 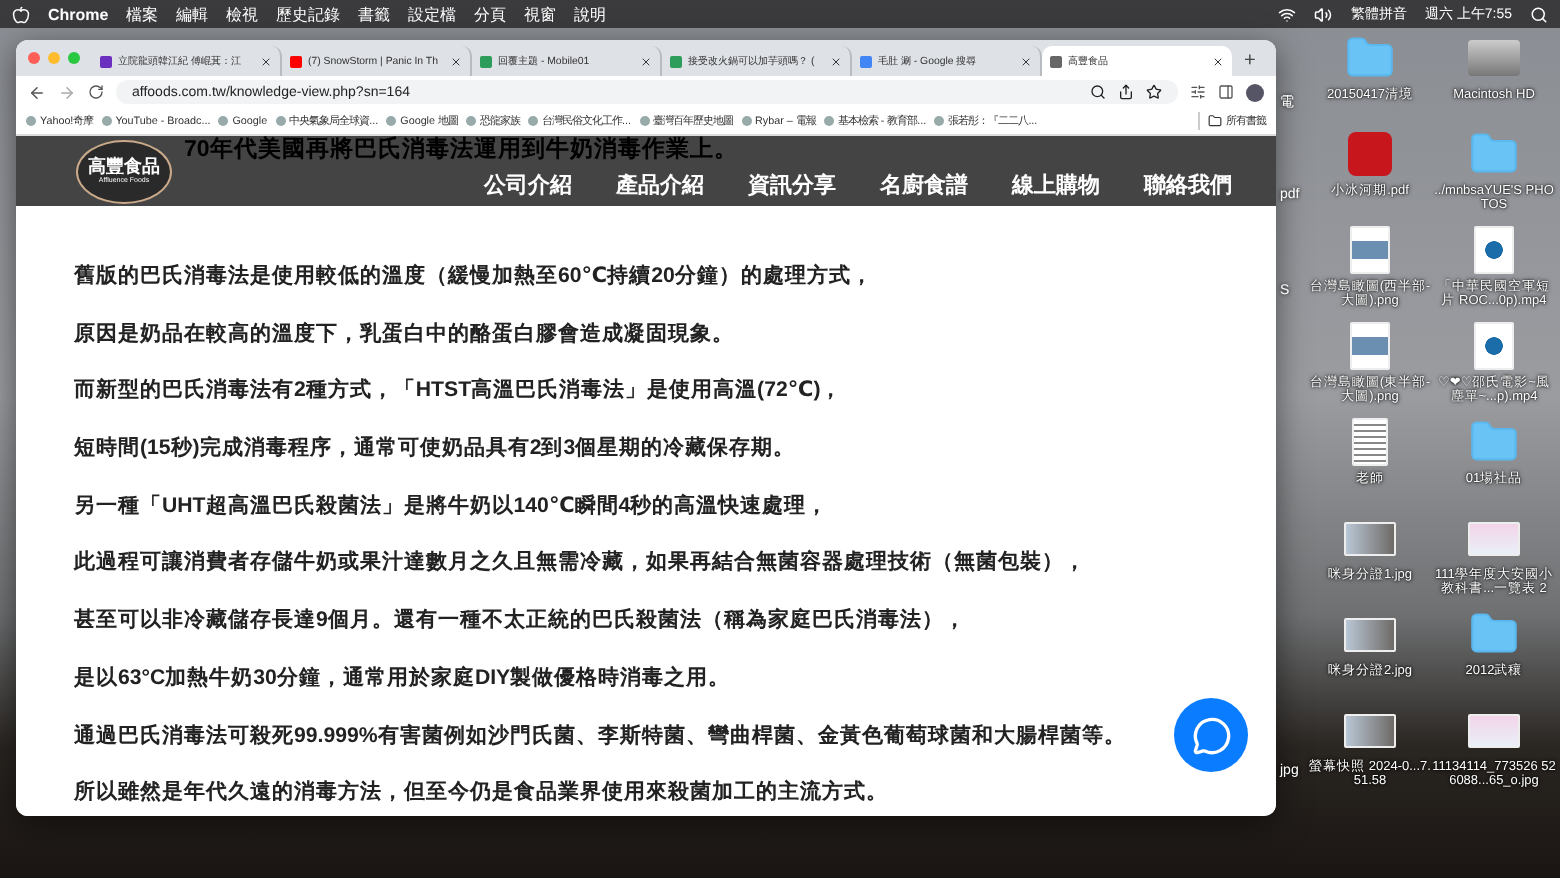 What do you see at coordinates (308, 14) in the screenshot?
I see `menu-item: 歷史記錄` at bounding box center [308, 14].